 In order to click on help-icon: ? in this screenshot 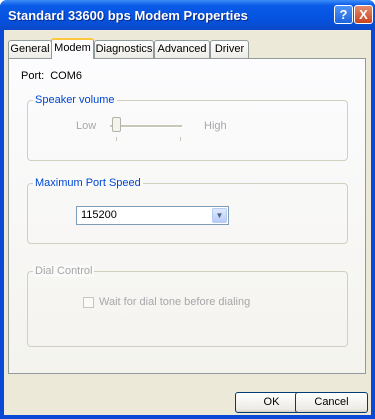, I will do `click(343, 14)`.